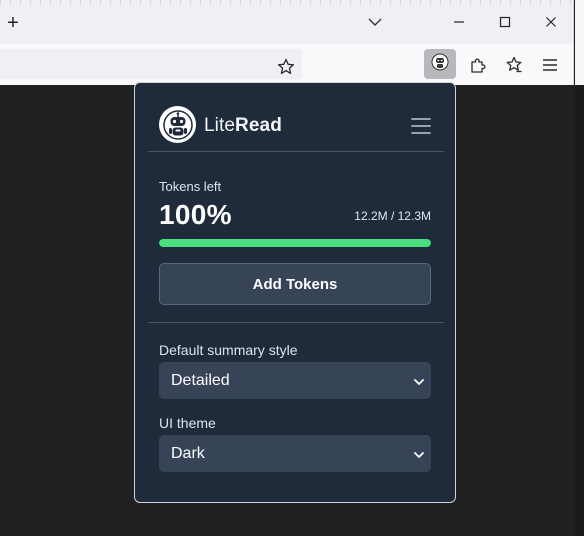  What do you see at coordinates (286, 2) in the screenshot?
I see `ruler-strip` at bounding box center [286, 2].